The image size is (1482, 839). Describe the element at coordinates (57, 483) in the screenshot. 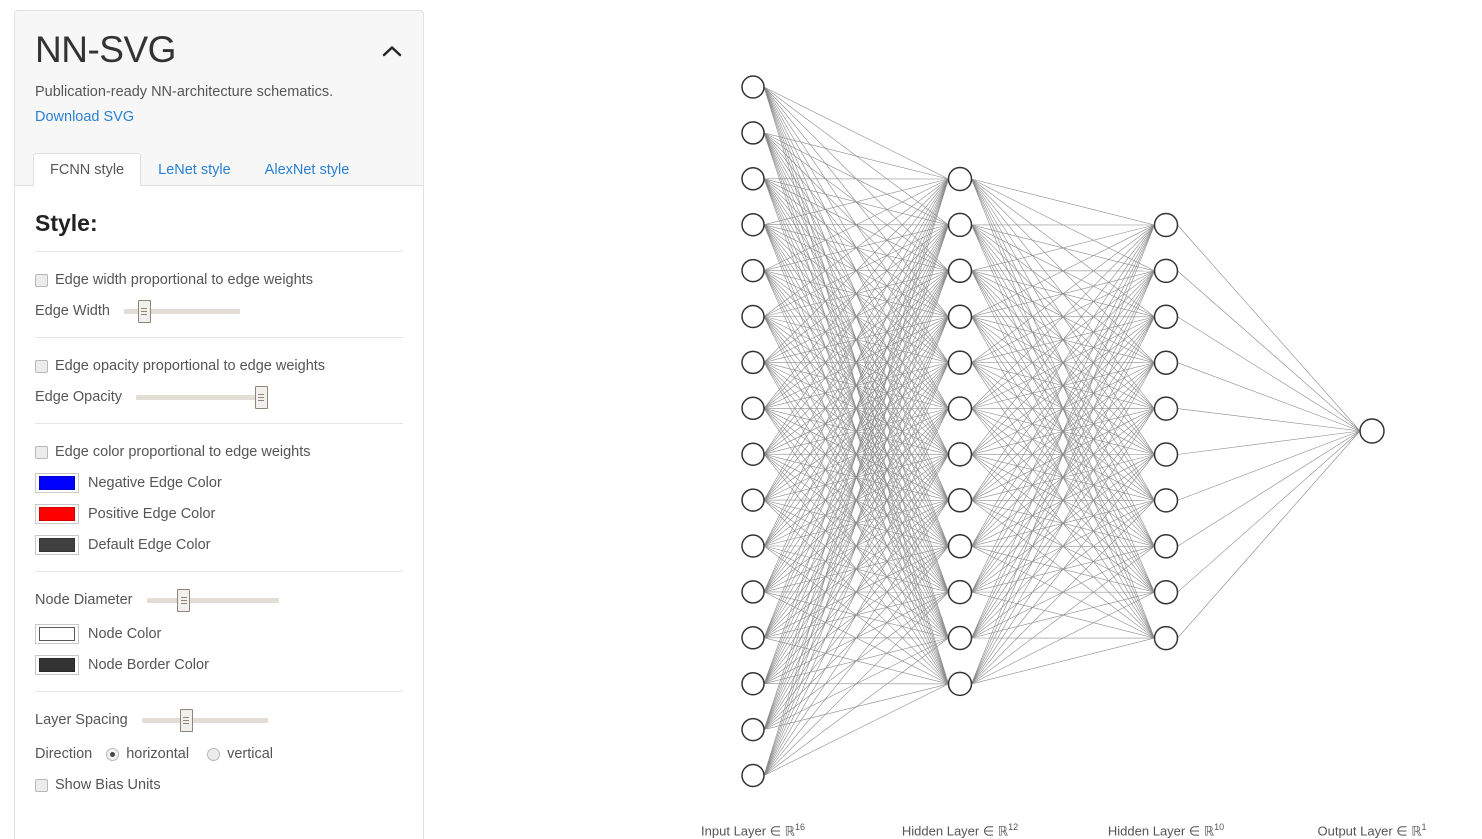

I see `negative-edge-color-swatch` at that location.